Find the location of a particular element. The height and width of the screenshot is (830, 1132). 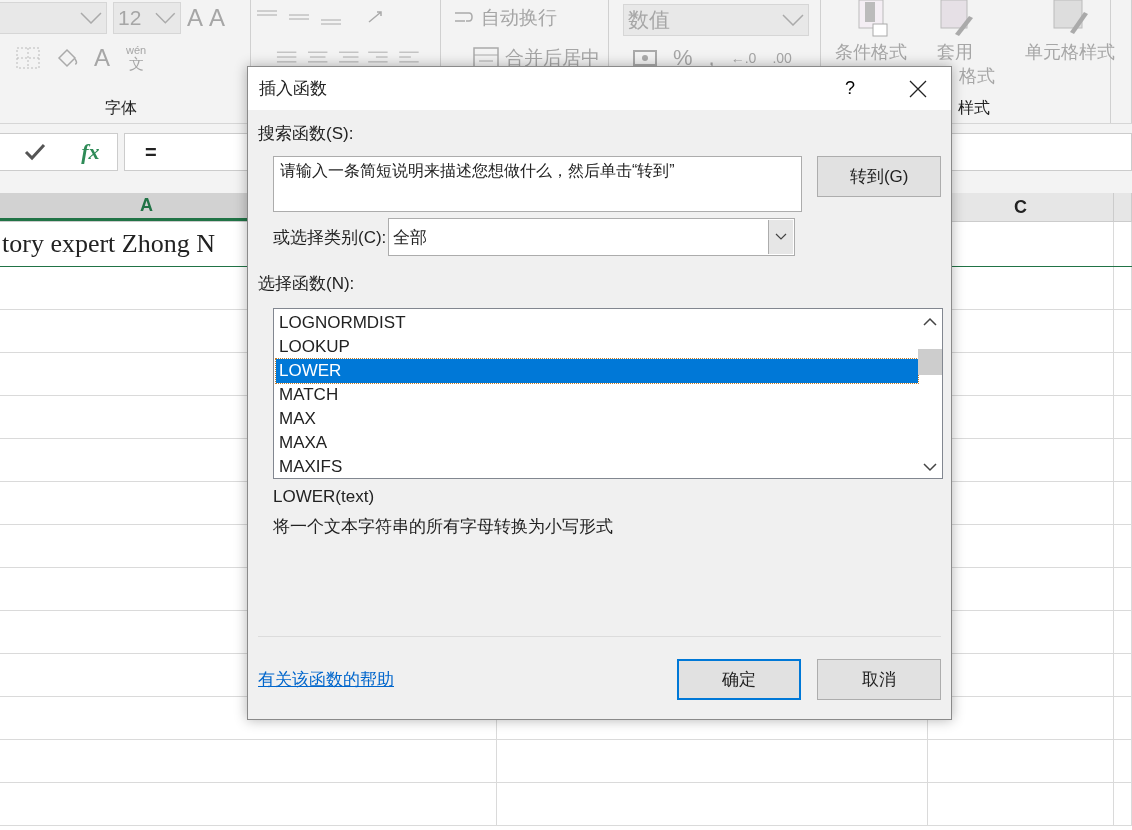

function-item: LOWER is located at coordinates (597, 371).